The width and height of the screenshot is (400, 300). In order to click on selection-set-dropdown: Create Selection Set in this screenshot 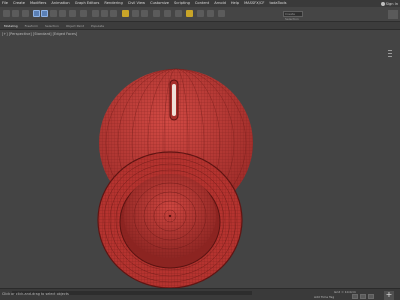, I will do `click(293, 18)`.